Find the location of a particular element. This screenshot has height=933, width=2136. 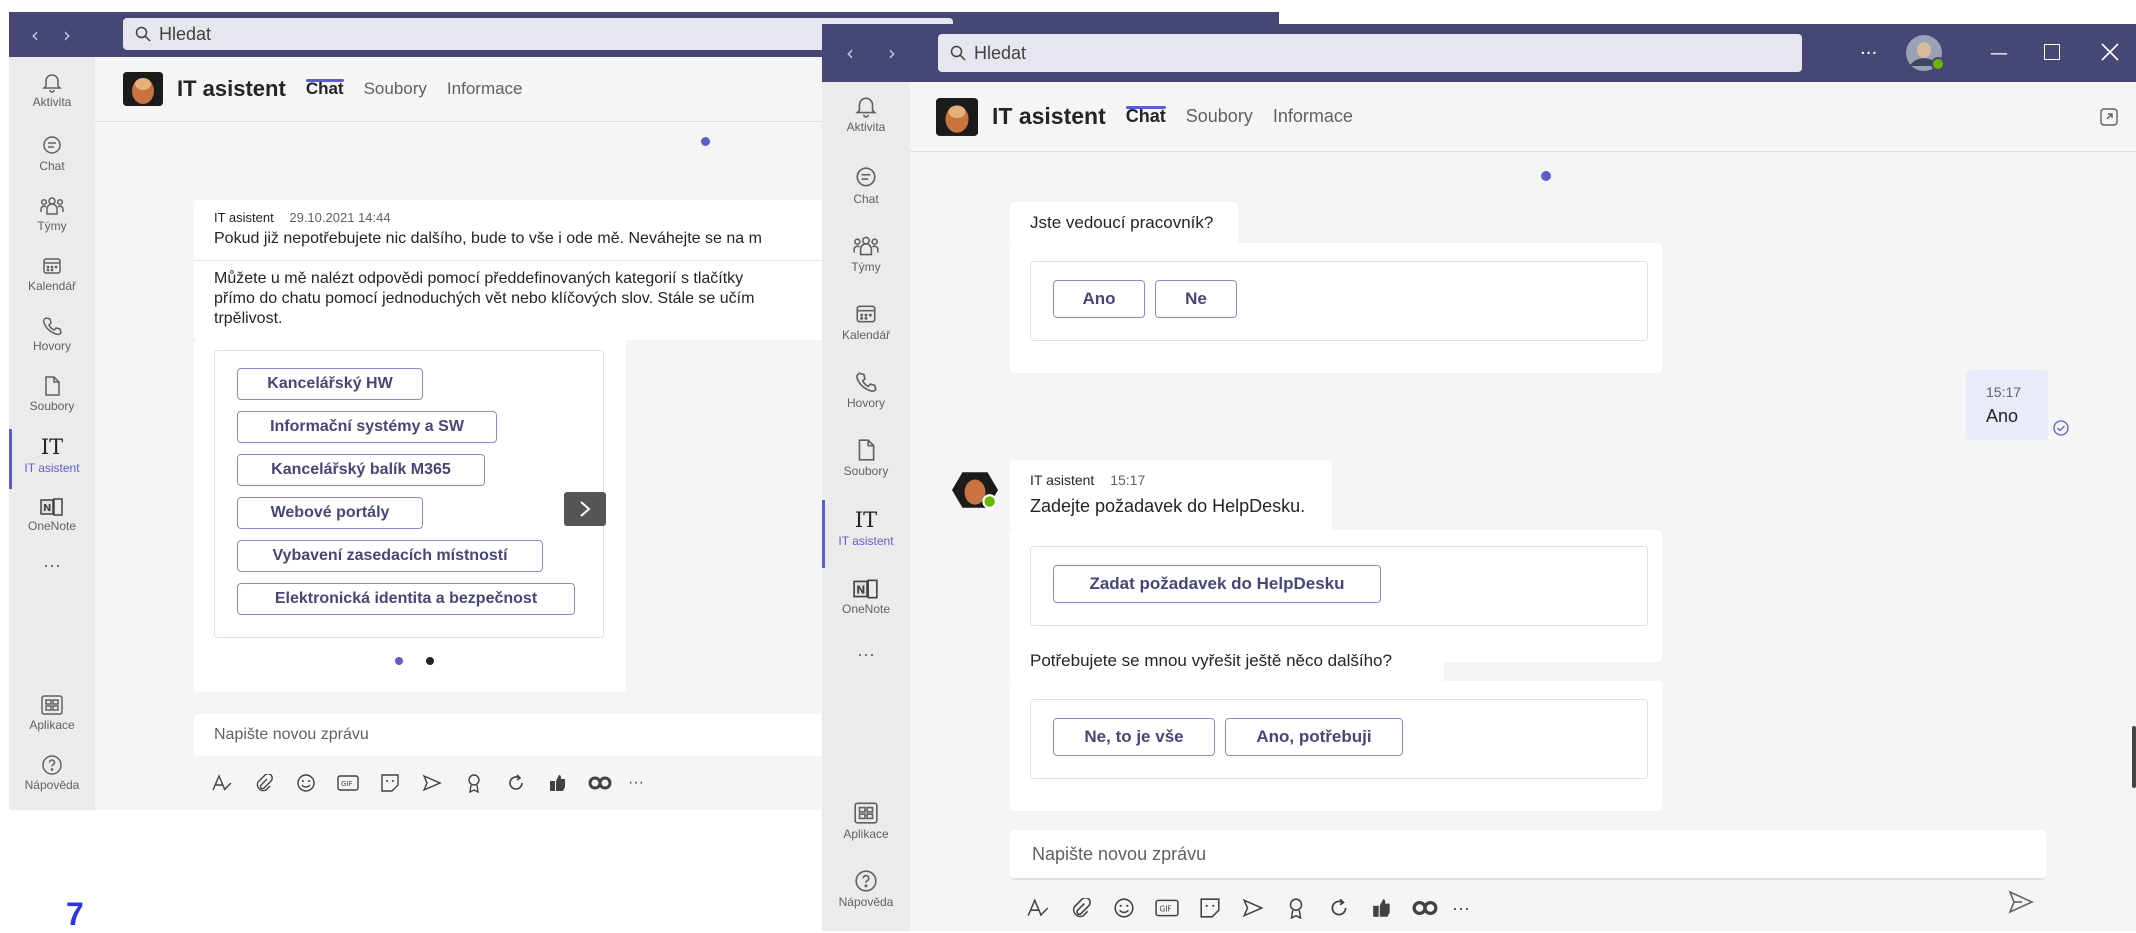

page-number: 7 is located at coordinates (75, 914).